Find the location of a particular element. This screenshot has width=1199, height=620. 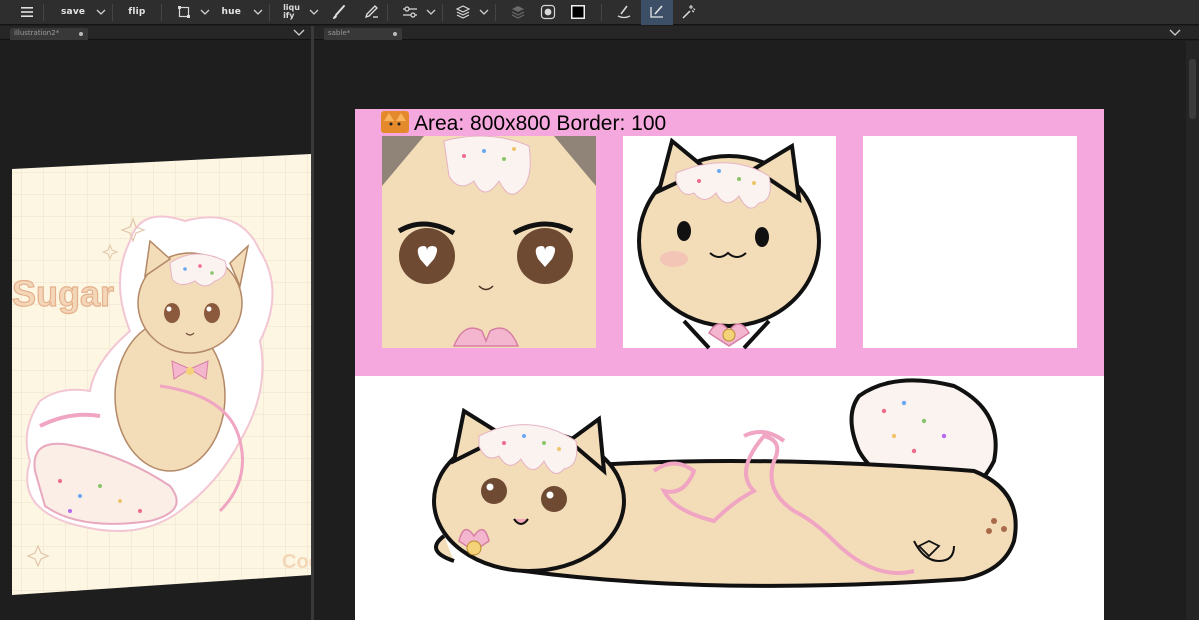

transform-icon is located at coordinates (183, 12).